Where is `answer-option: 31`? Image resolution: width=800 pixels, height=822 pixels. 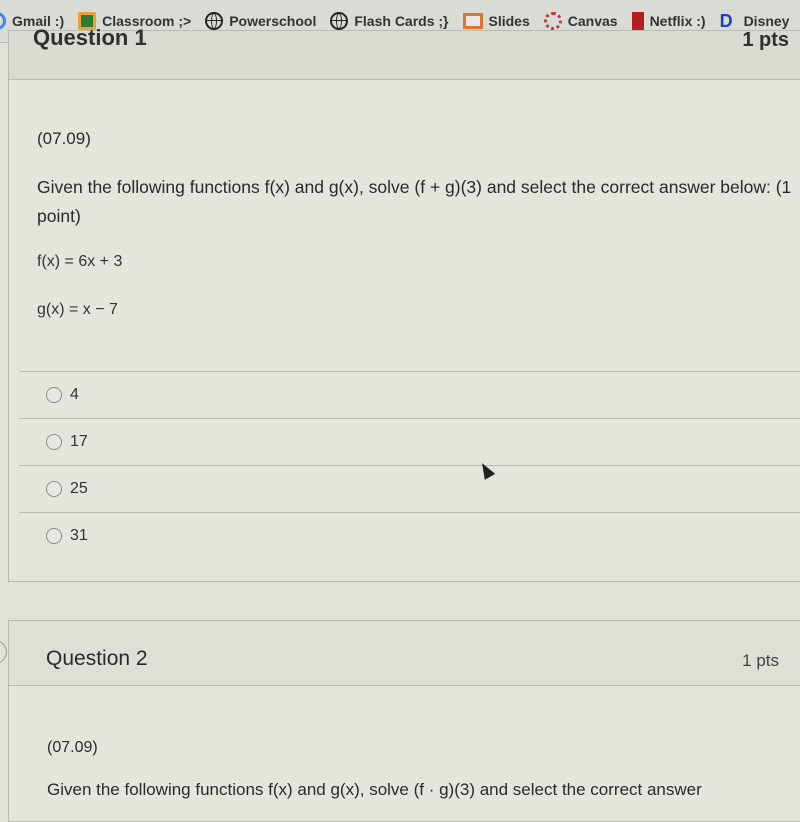
answer-option: 31 is located at coordinates (409, 535).